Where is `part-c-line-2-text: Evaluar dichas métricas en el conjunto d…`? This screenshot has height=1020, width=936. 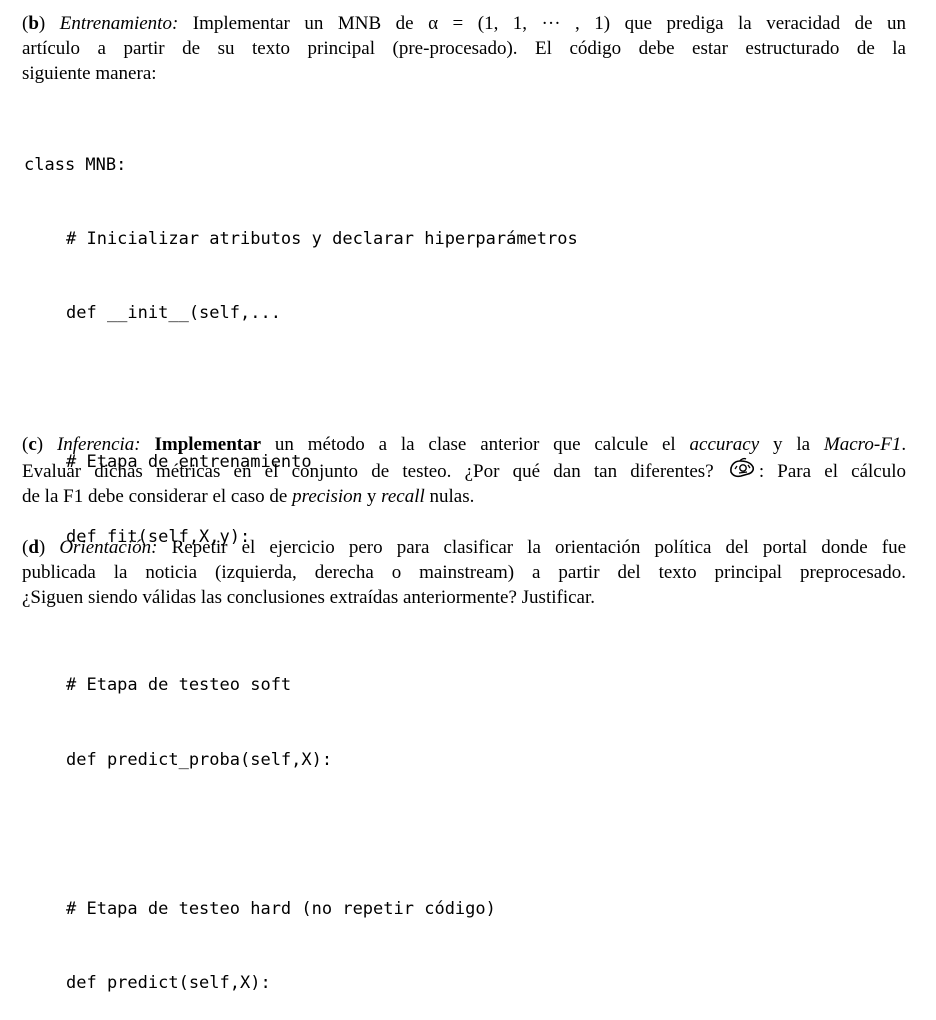 part-c-line-2-text: Evaluar dichas métricas en el conjunto d… is located at coordinates (368, 471).